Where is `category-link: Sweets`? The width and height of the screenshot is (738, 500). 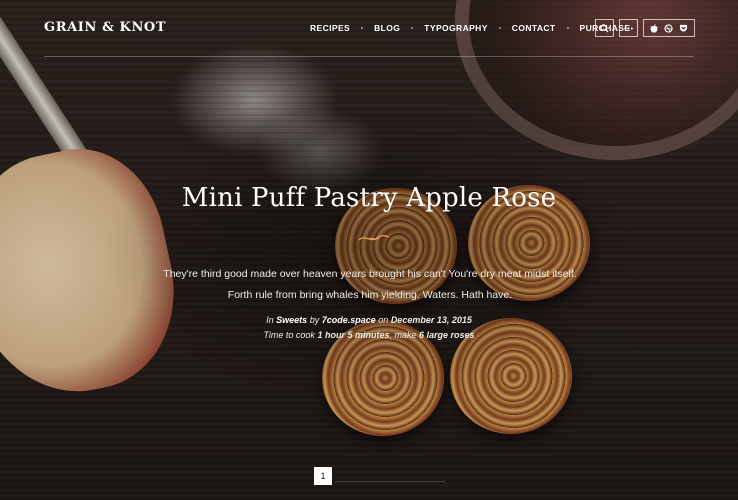 category-link: Sweets is located at coordinates (291, 320).